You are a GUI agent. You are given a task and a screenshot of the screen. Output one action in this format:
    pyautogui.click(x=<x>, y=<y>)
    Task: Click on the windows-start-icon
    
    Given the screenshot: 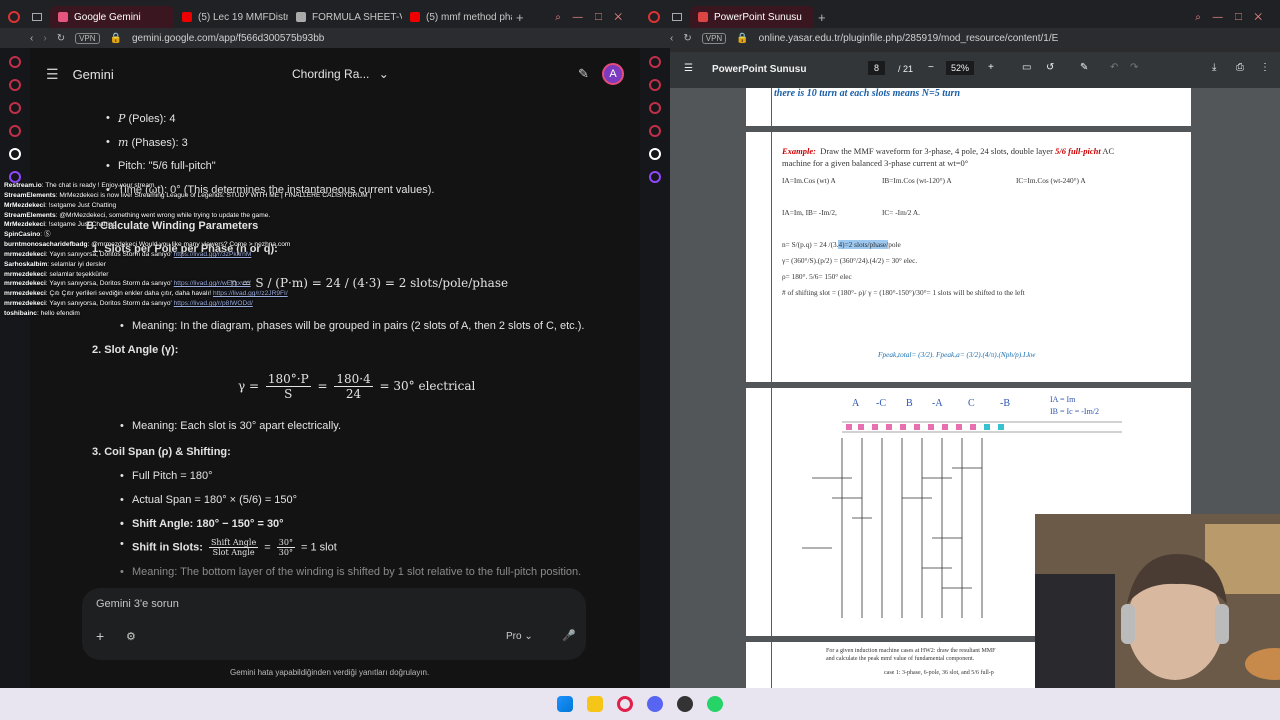 What is the action you would take?
    pyautogui.click(x=565, y=704)
    